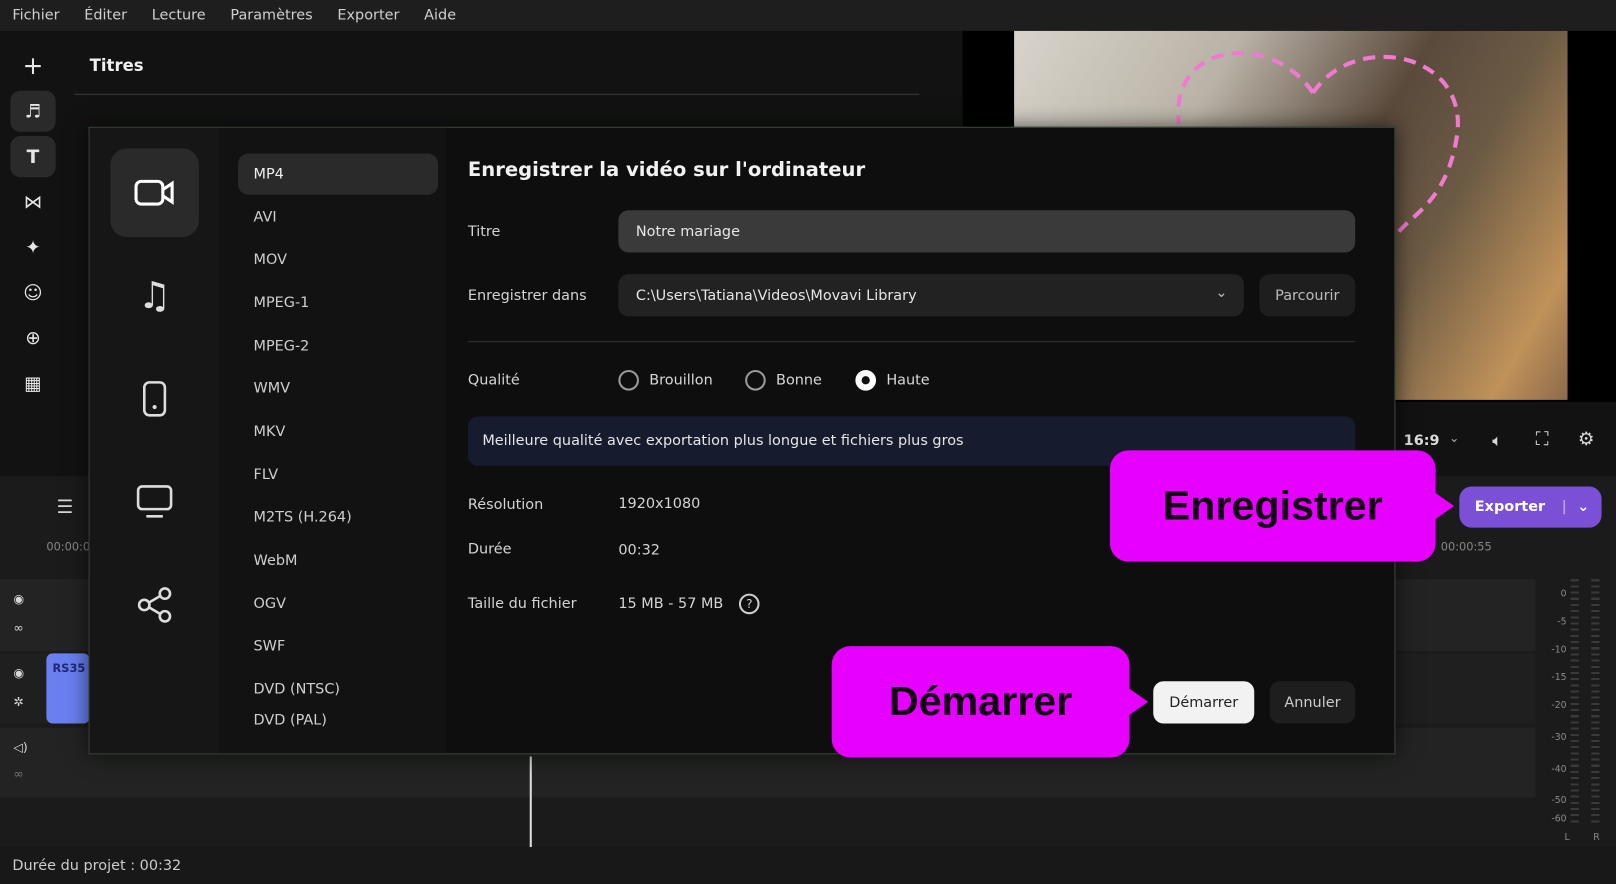  Describe the element at coordinates (639, 550) in the screenshot. I see `duration-value: 00:32` at that location.